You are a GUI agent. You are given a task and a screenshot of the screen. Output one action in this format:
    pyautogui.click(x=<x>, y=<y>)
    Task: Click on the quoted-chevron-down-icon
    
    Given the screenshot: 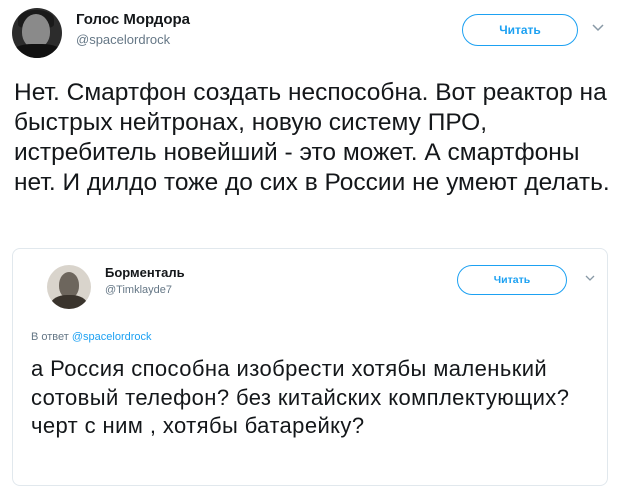 What is the action you would take?
    pyautogui.click(x=590, y=279)
    